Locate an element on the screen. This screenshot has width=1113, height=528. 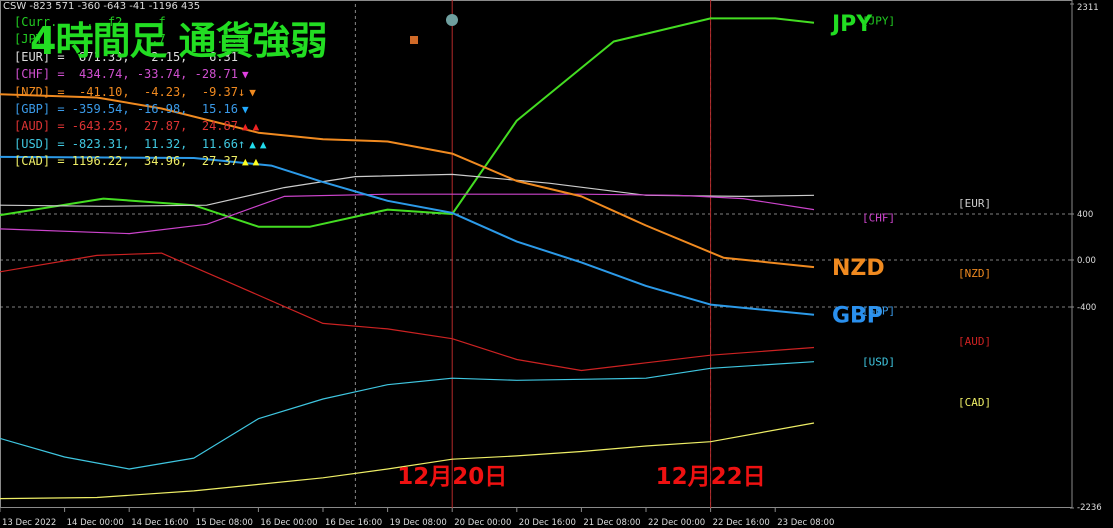
x-tick-label: 19 Dec 08:00 is located at coordinates (418, 523).